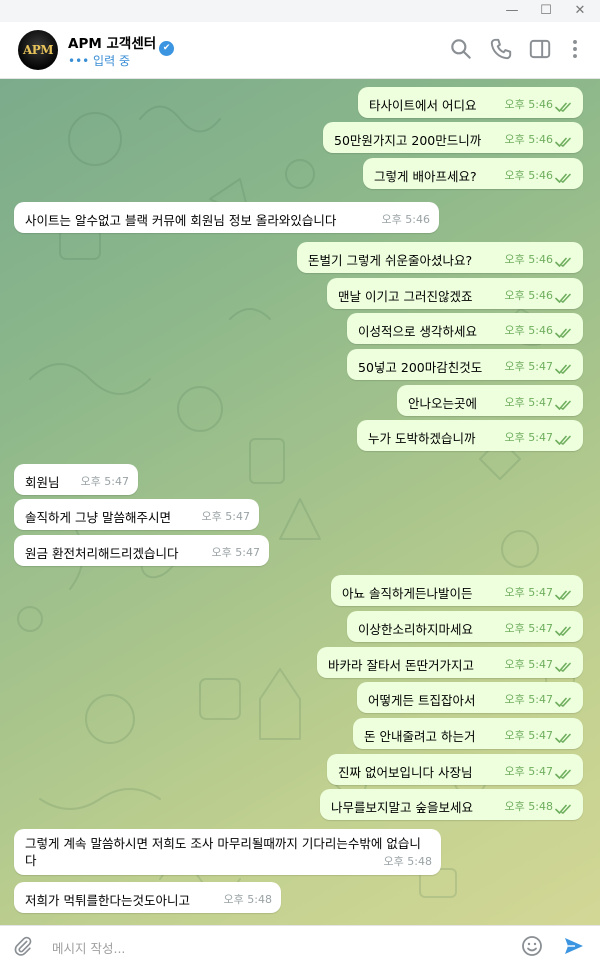 The width and height of the screenshot is (600, 964). I want to click on message-text: 원금 환전처리해드리겠습니다, so click(102, 553).